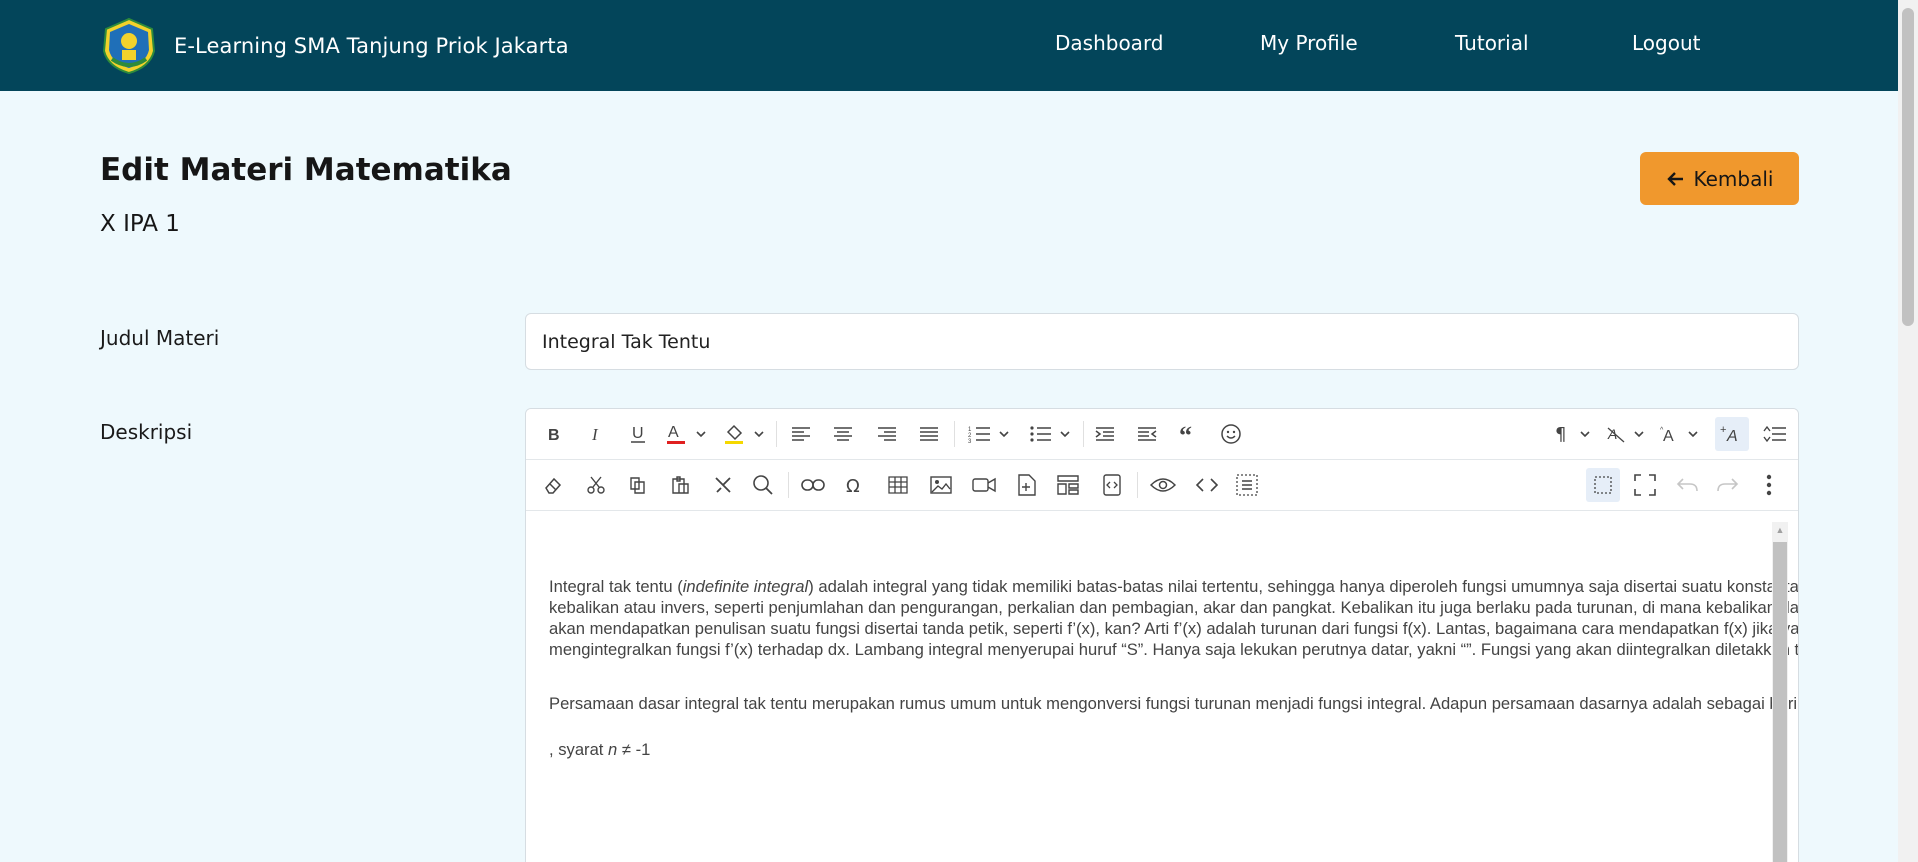 This screenshot has width=1918, height=862. What do you see at coordinates (616, 586) in the screenshot?
I see `text-span: Integral tak tentu (` at bounding box center [616, 586].